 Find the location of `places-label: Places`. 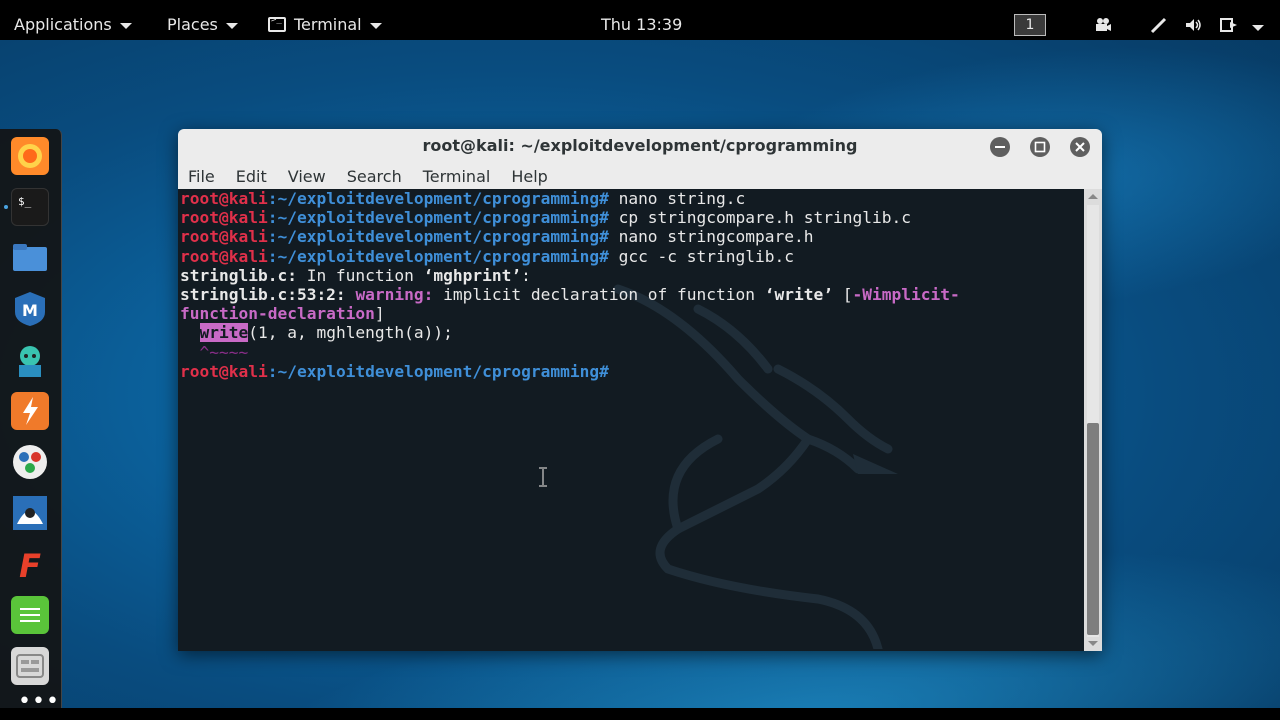

places-label: Places is located at coordinates (192, 24).